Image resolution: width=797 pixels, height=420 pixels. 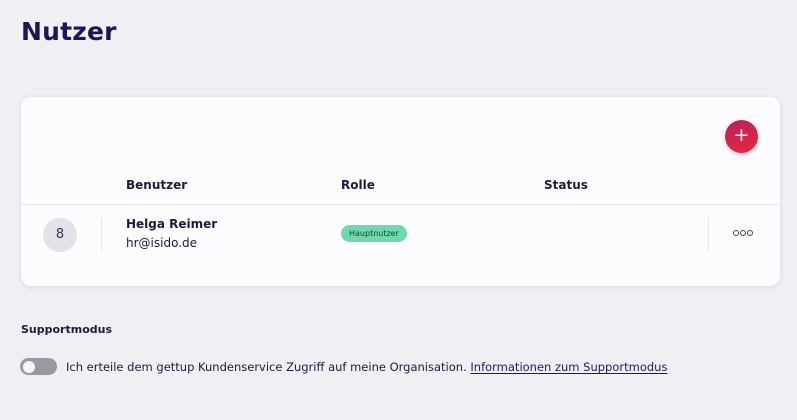 What do you see at coordinates (374, 233) in the screenshot?
I see `role-badge: Hauptnutzer` at bounding box center [374, 233].